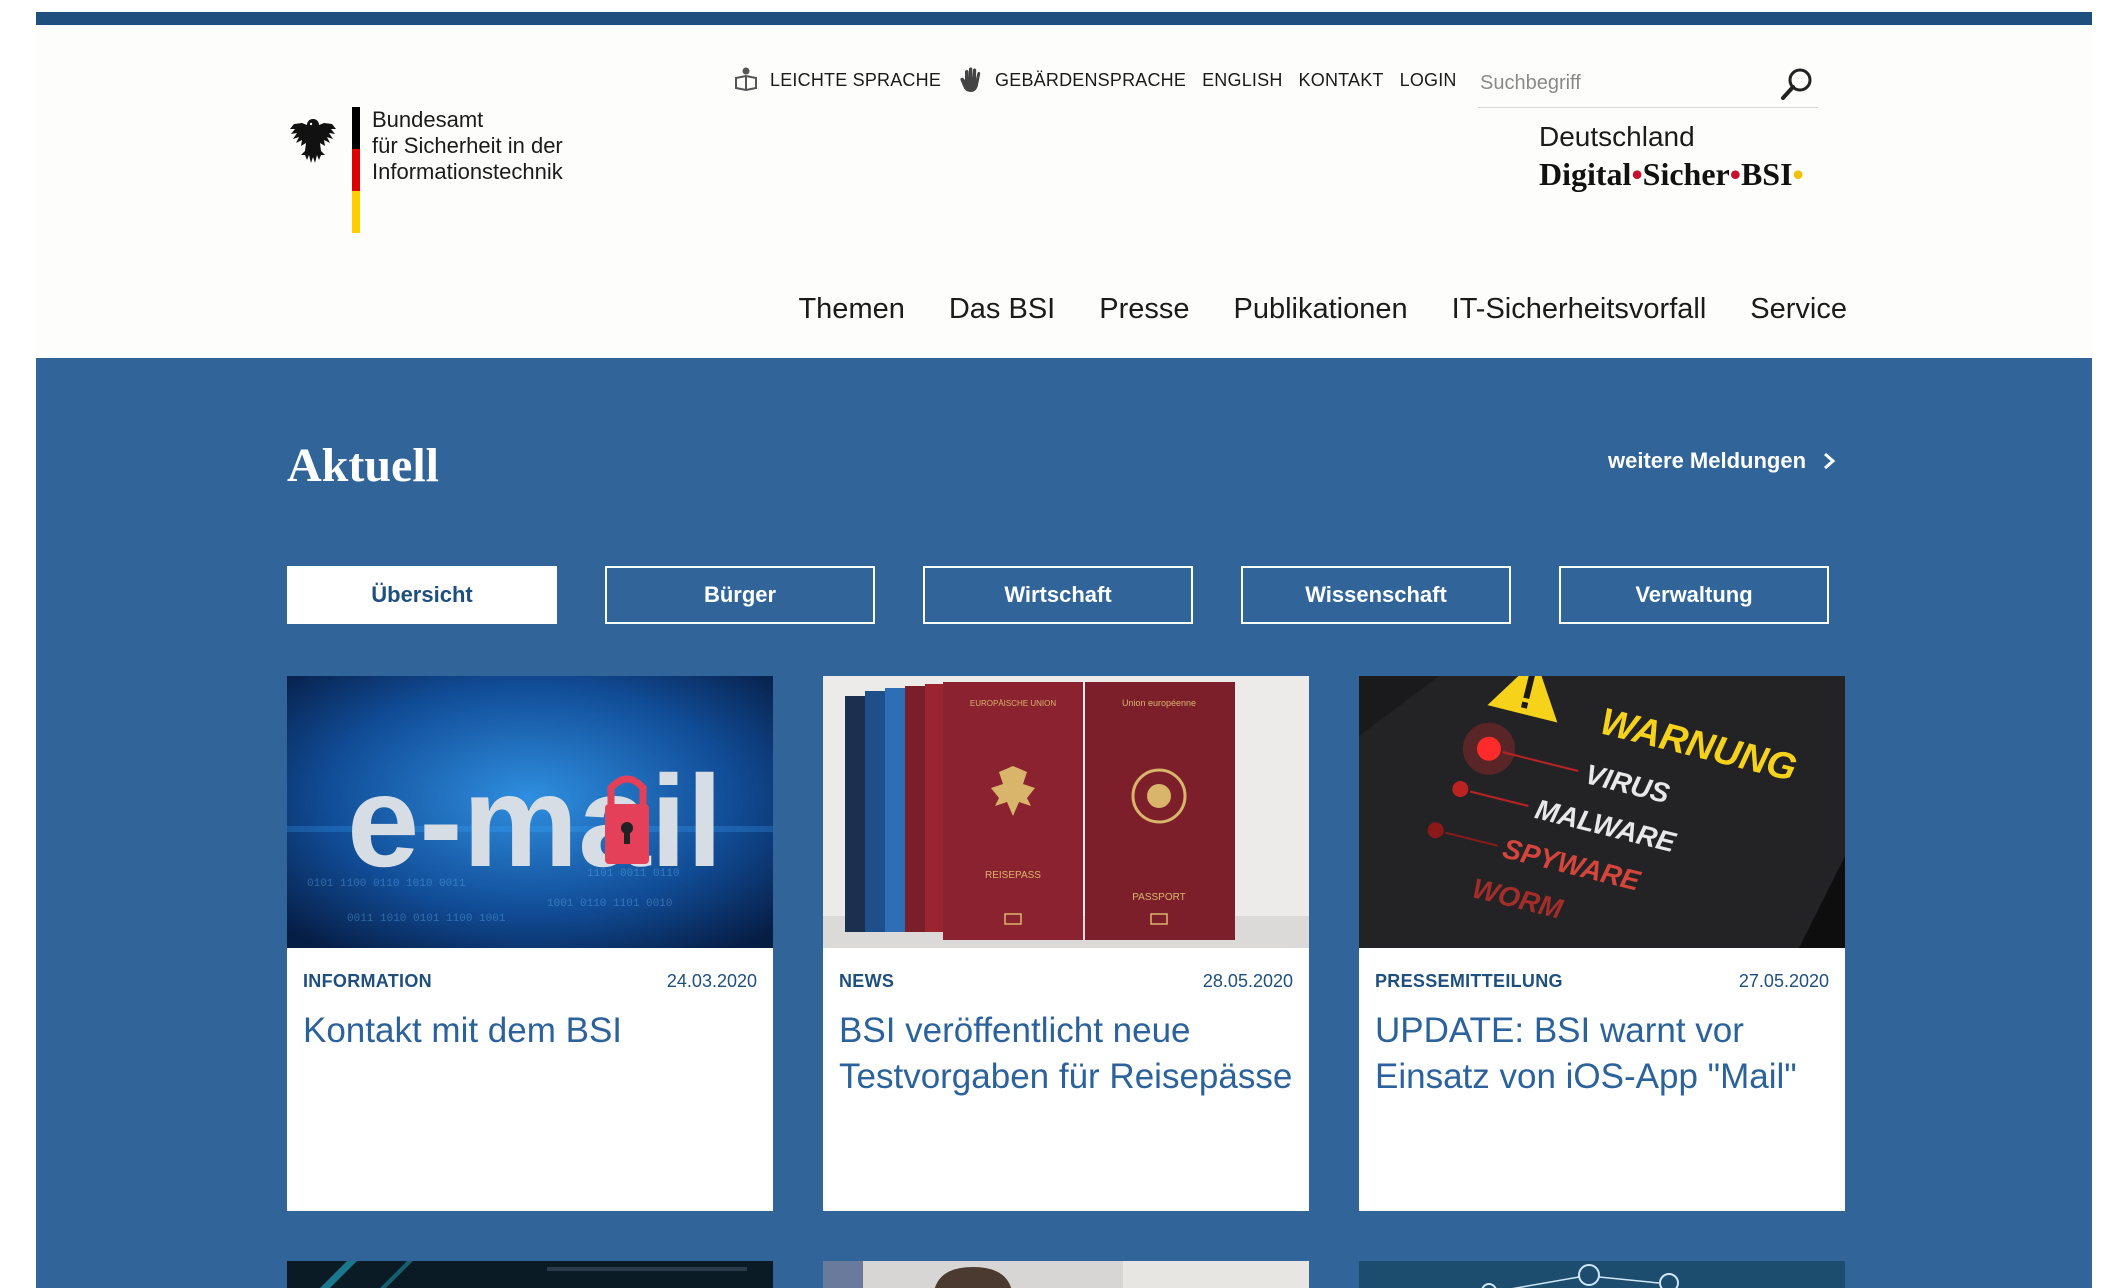 The width and height of the screenshot is (2111, 1288). What do you see at coordinates (856, 79) in the screenshot?
I see `meta-link-label: LEICHTE SPRACHE` at bounding box center [856, 79].